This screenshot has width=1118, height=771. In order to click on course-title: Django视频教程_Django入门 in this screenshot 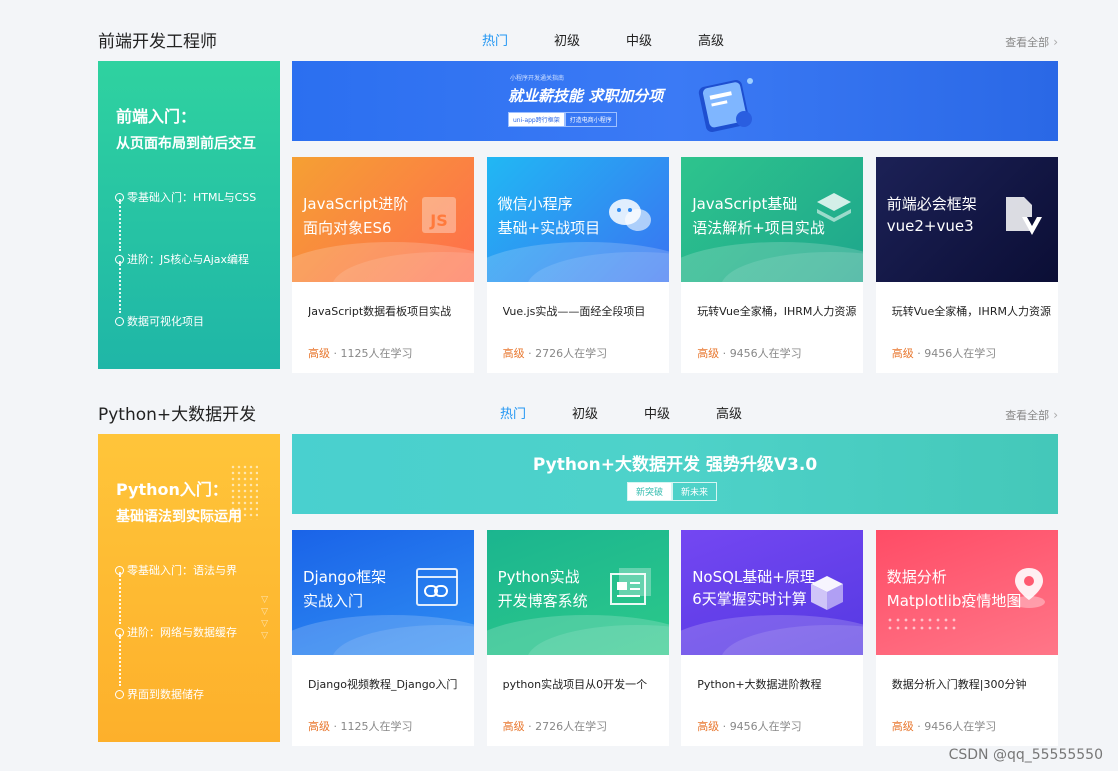, I will do `click(383, 684)`.